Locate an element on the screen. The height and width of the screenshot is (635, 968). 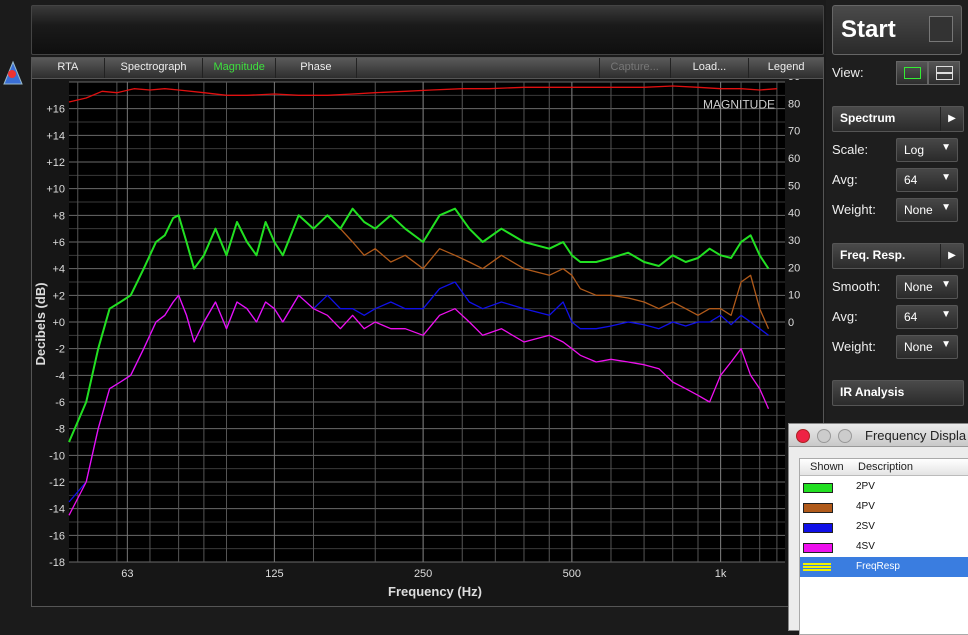
y-tick-label: -18 is located at coordinates (57, 563).